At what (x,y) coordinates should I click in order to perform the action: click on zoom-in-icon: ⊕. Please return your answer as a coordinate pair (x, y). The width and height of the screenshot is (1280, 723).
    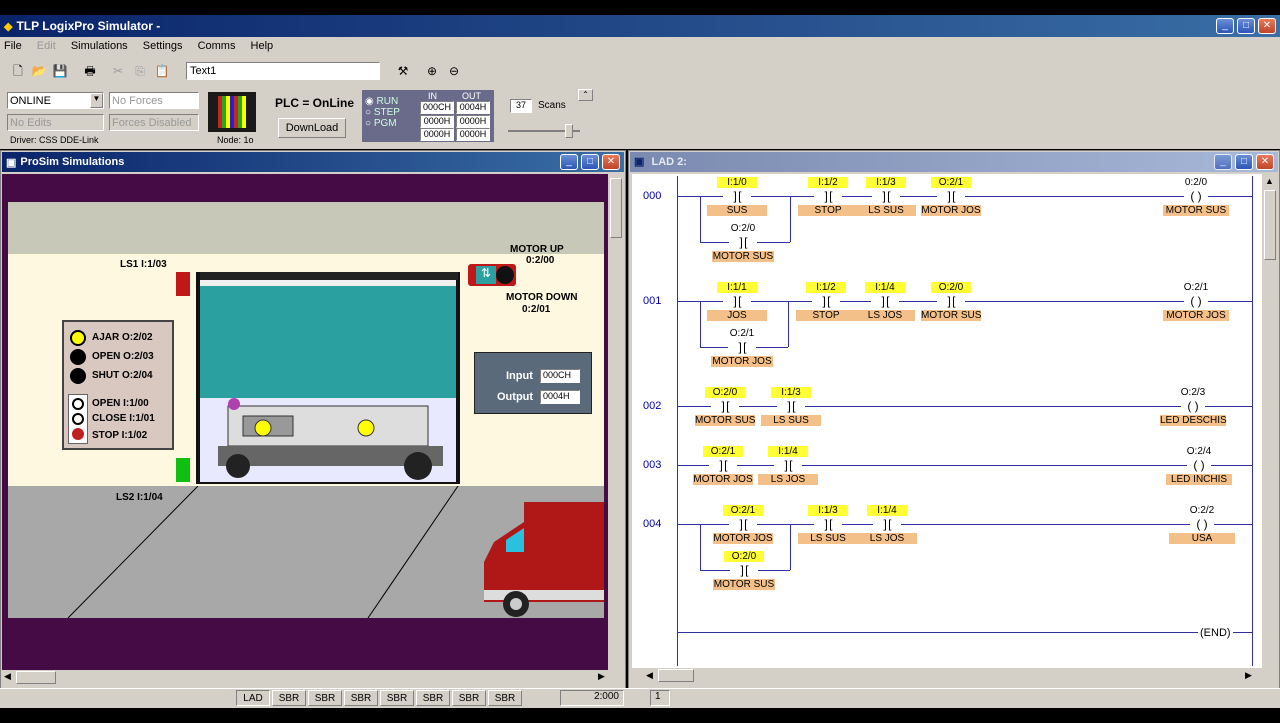
    Looking at the image, I should click on (432, 71).